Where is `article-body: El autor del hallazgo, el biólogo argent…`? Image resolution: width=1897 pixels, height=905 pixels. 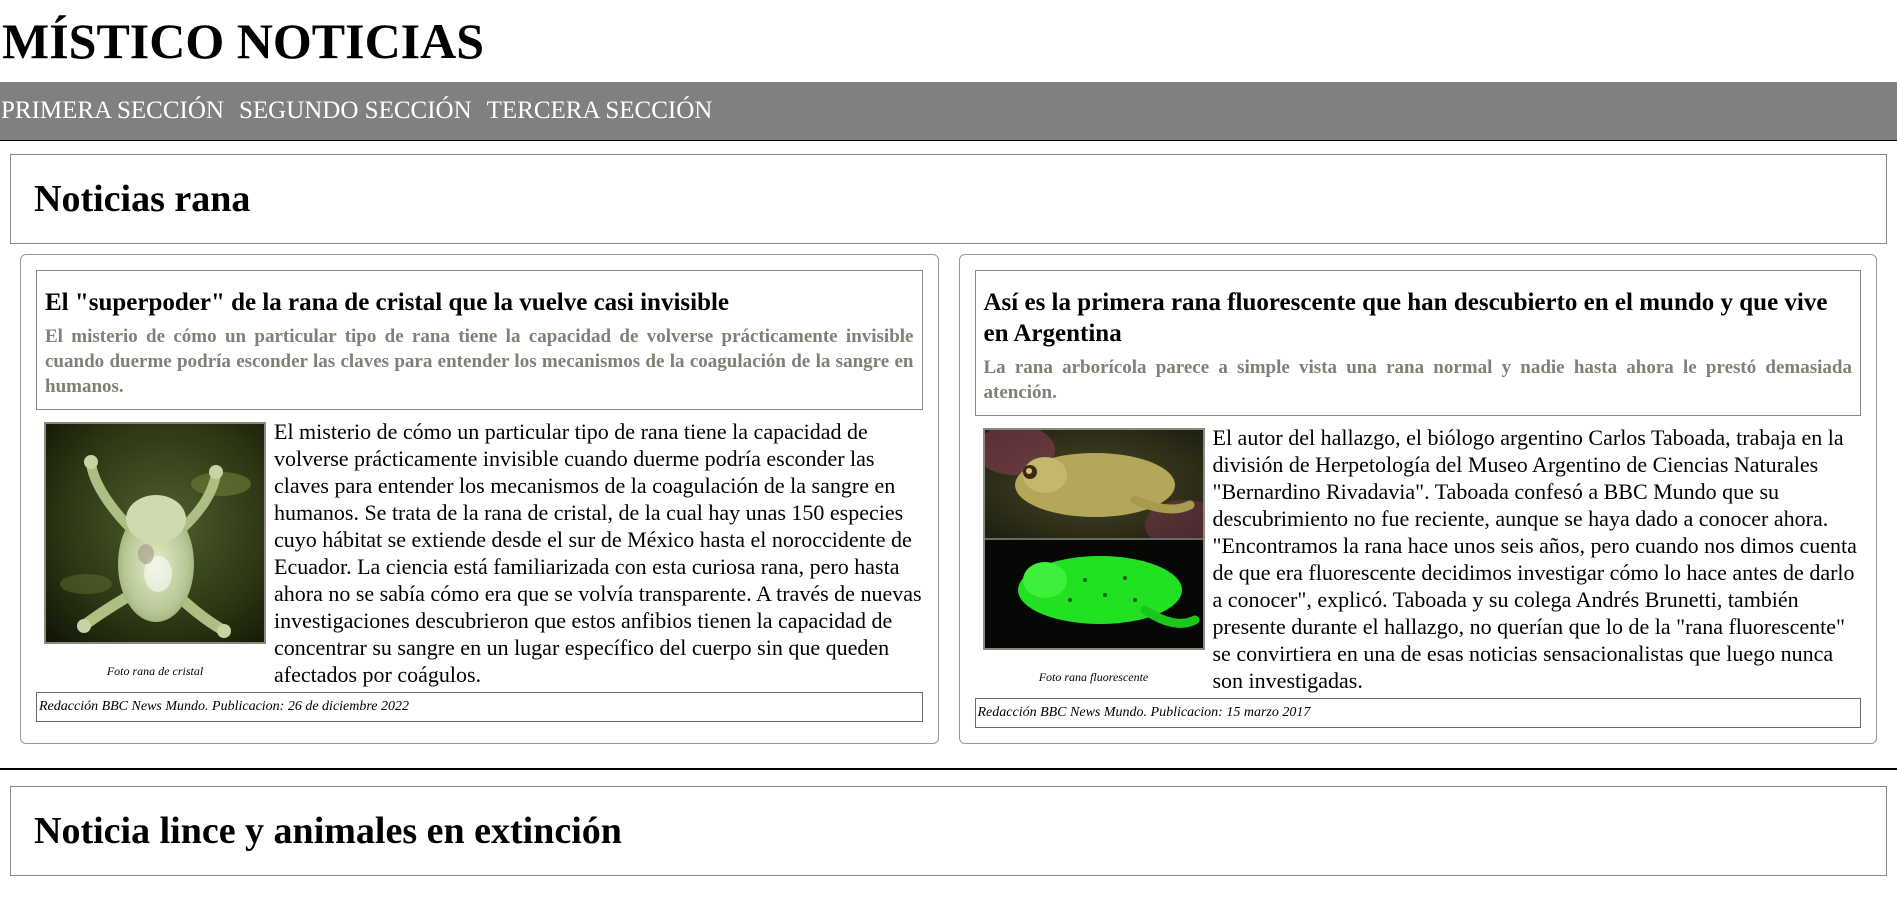 article-body: El autor del hallazgo, el biólogo argent… is located at coordinates (1534, 559).